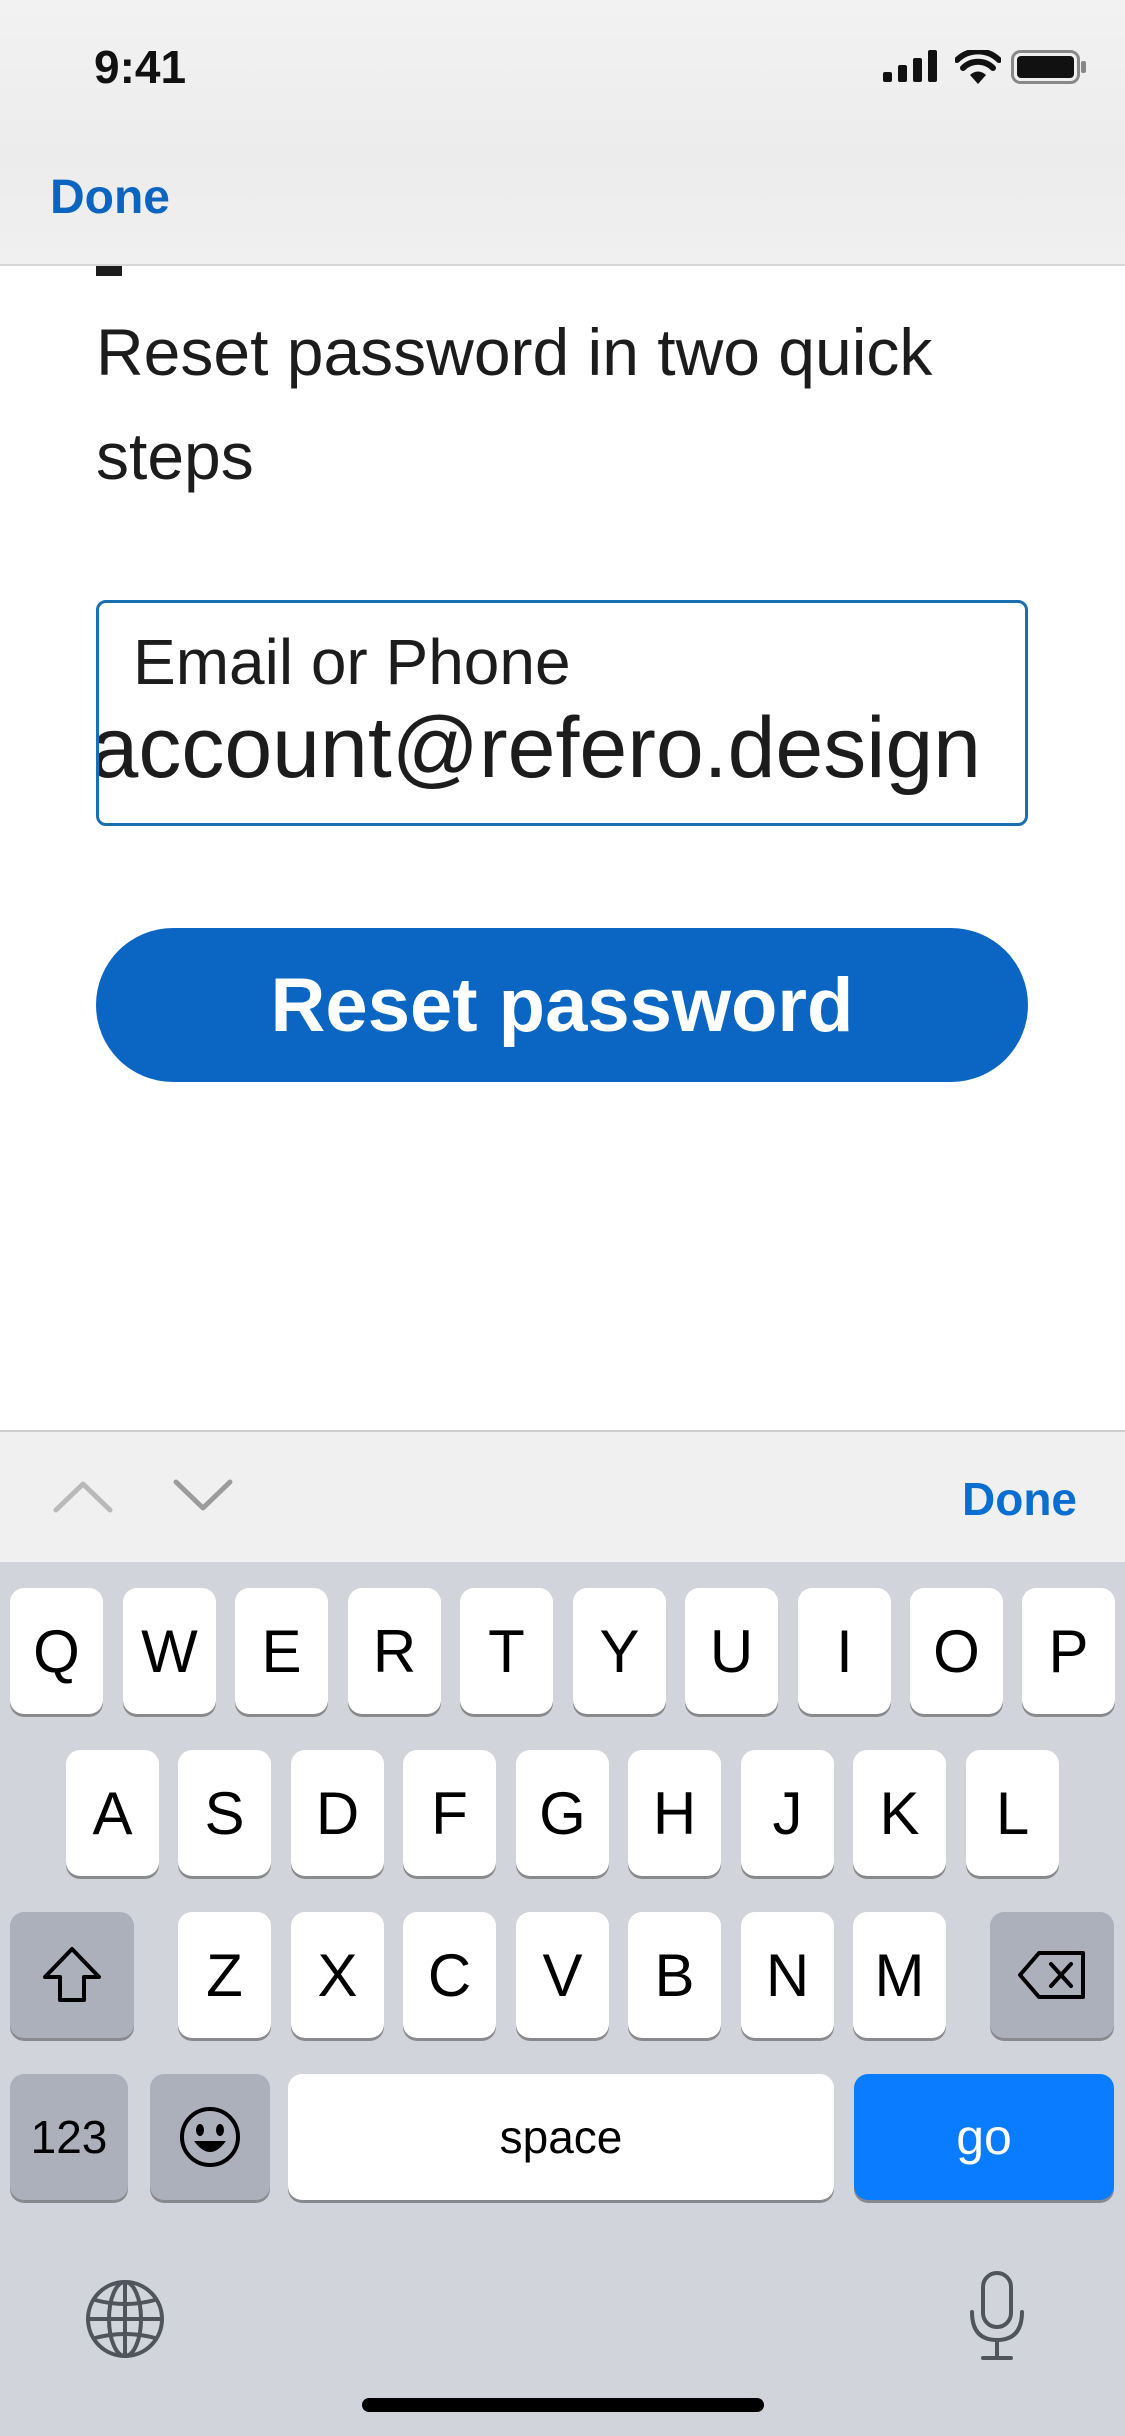 The height and width of the screenshot is (2436, 1125). I want to click on clipped-heading-fragment, so click(109, 271).